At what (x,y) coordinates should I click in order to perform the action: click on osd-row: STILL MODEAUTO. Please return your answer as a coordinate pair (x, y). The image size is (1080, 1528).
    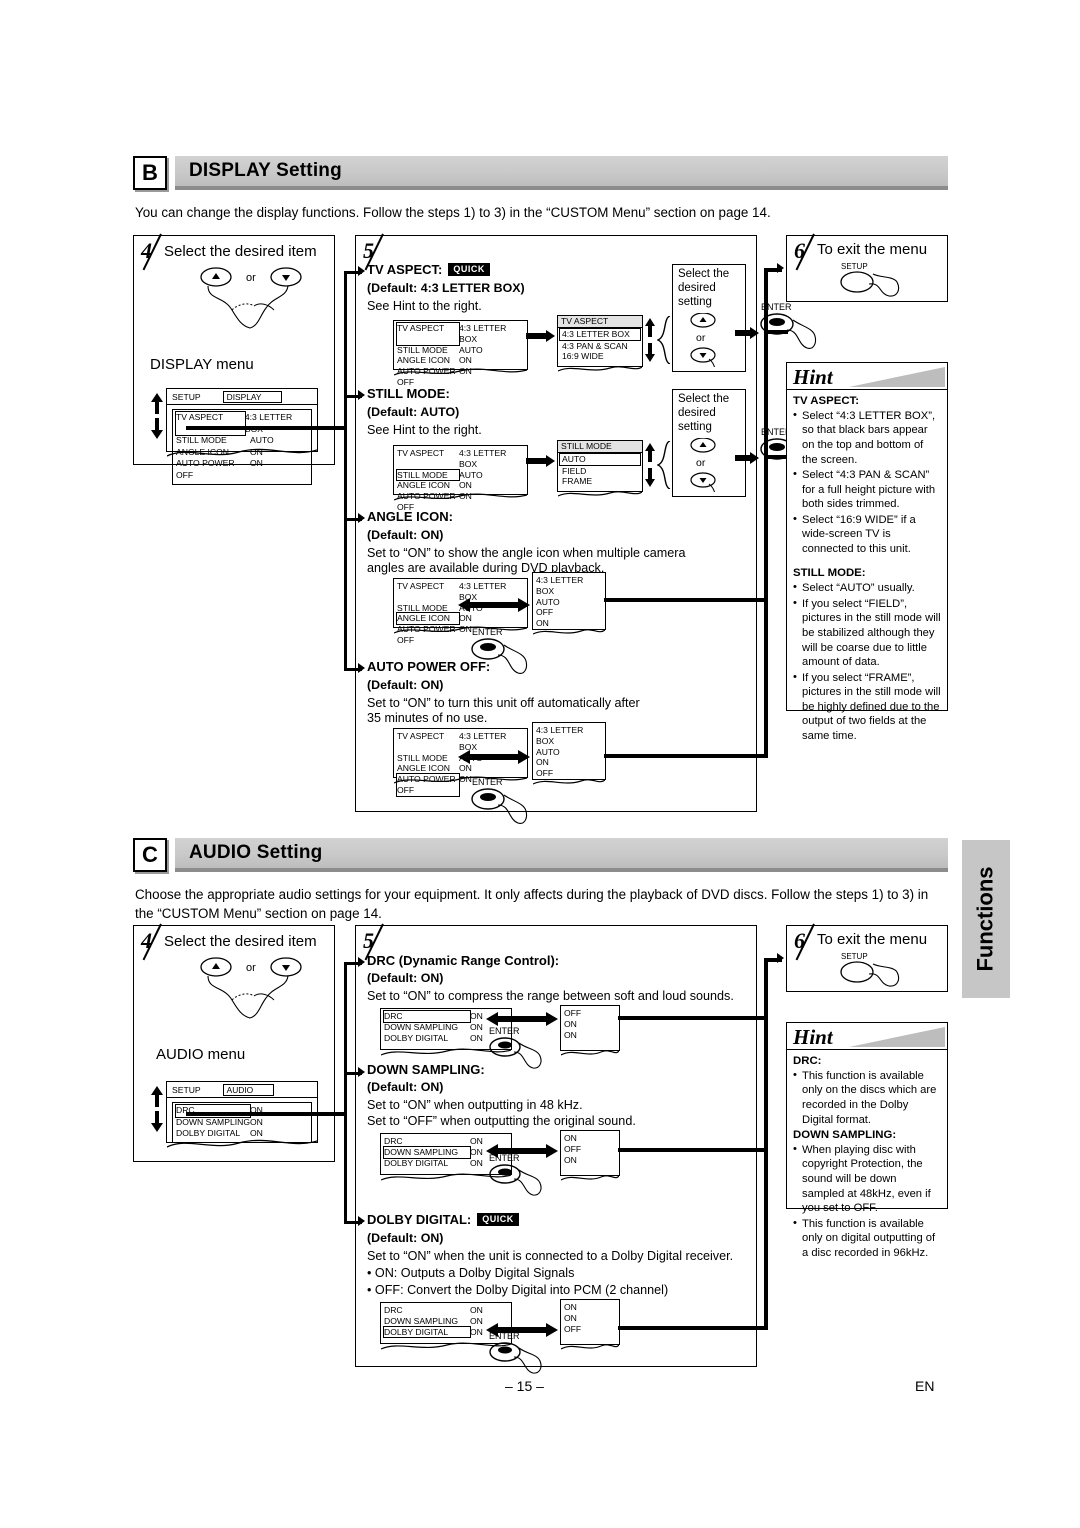
    Looking at the image, I should click on (460, 475).